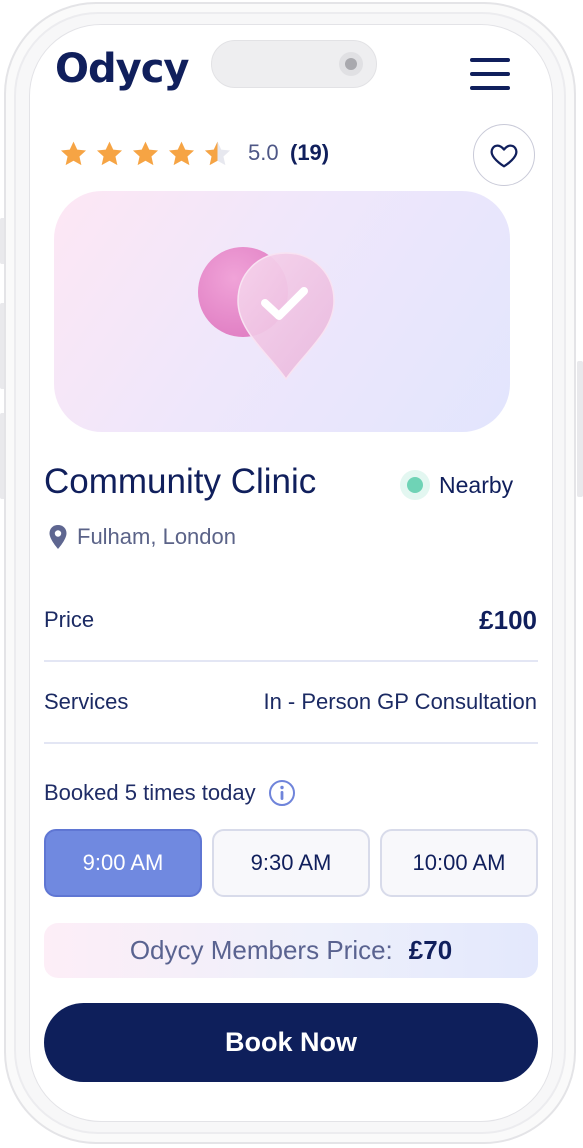 The height and width of the screenshot is (1148, 583). What do you see at coordinates (351, 64) in the screenshot?
I see `camera-icon` at bounding box center [351, 64].